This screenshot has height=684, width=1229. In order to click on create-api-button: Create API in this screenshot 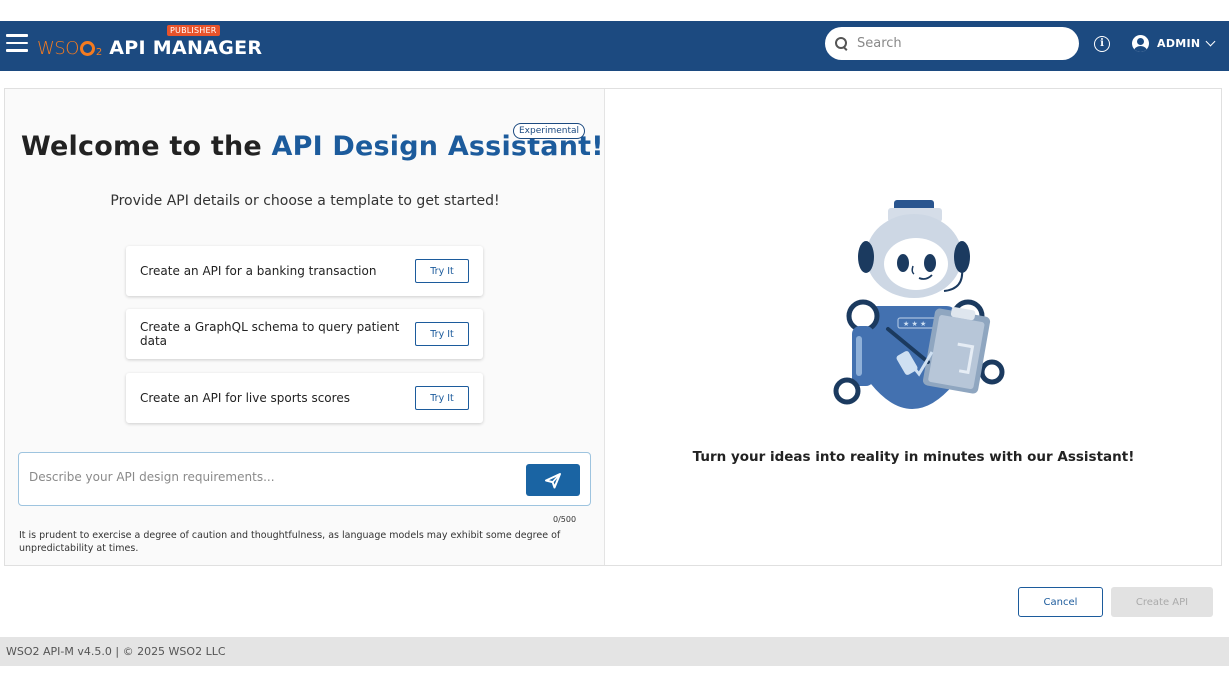, I will do `click(1162, 602)`.